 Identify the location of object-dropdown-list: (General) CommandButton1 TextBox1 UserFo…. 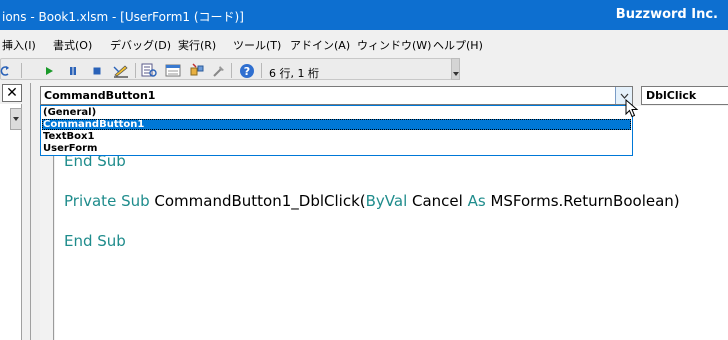
(336, 130).